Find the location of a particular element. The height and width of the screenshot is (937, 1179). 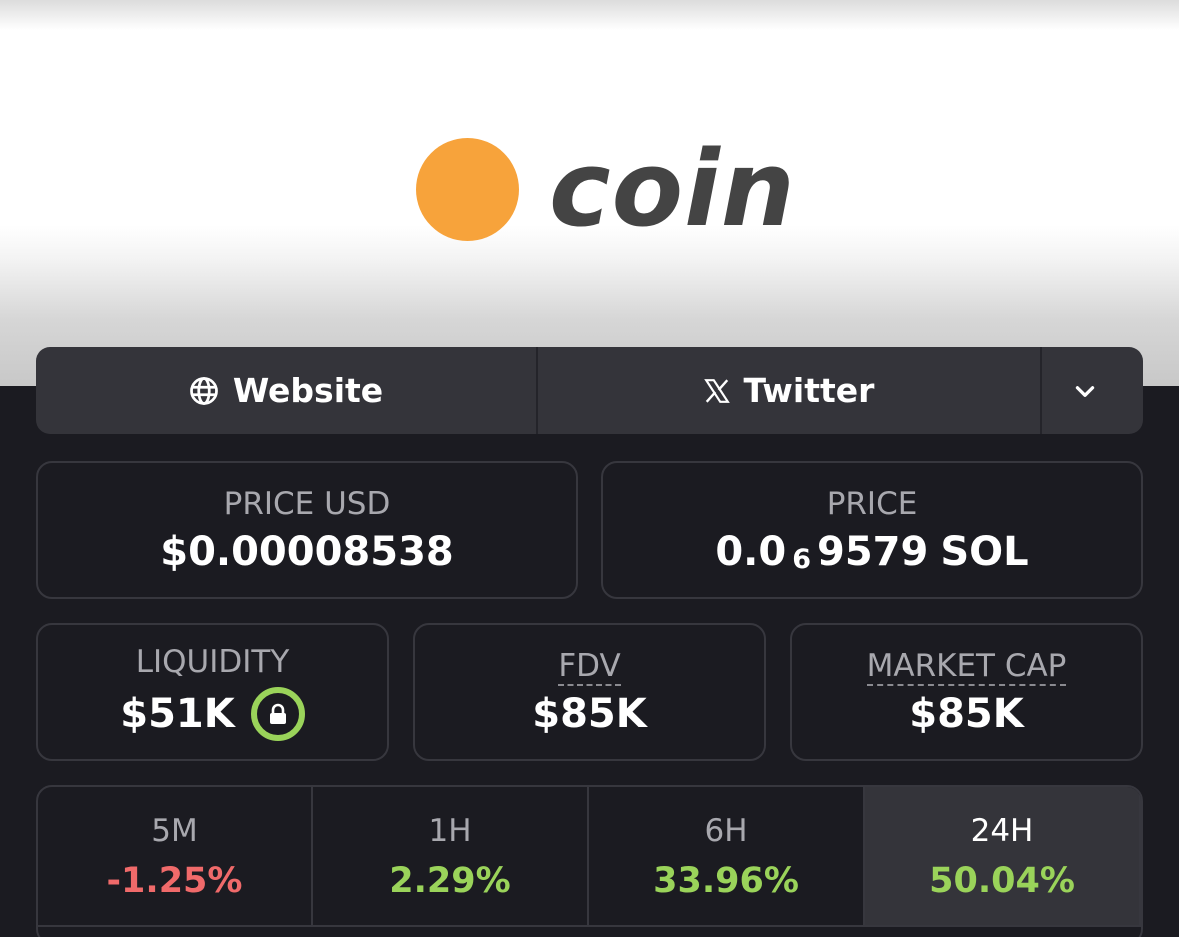

liquidity-value: $51K is located at coordinates (177, 714).